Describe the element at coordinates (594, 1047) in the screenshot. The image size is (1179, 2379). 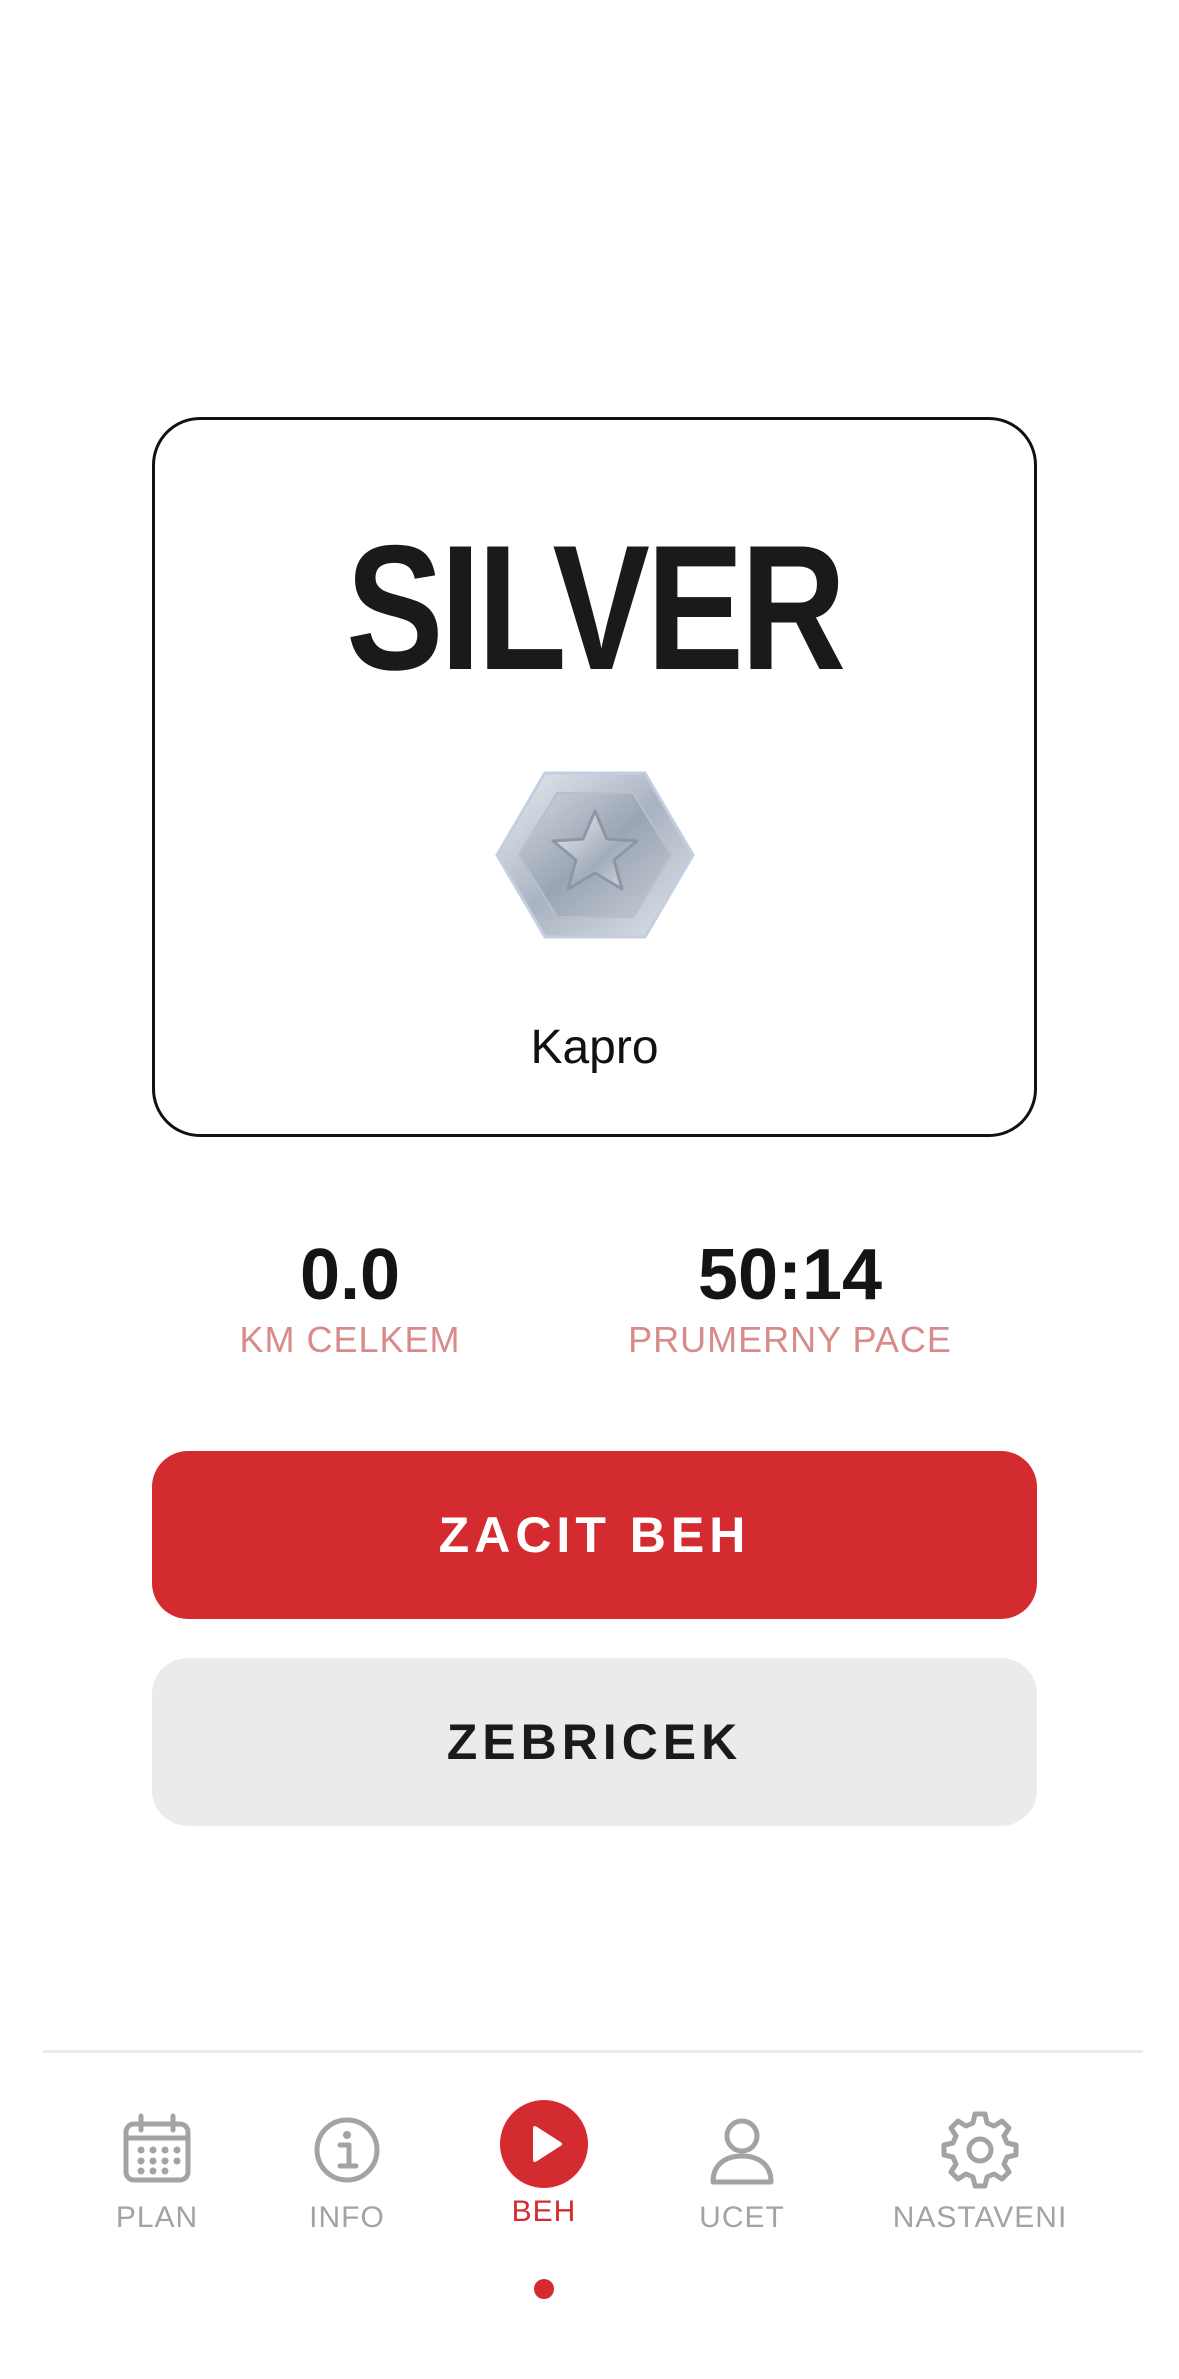
I see `rank-user-name: Kapro` at that location.